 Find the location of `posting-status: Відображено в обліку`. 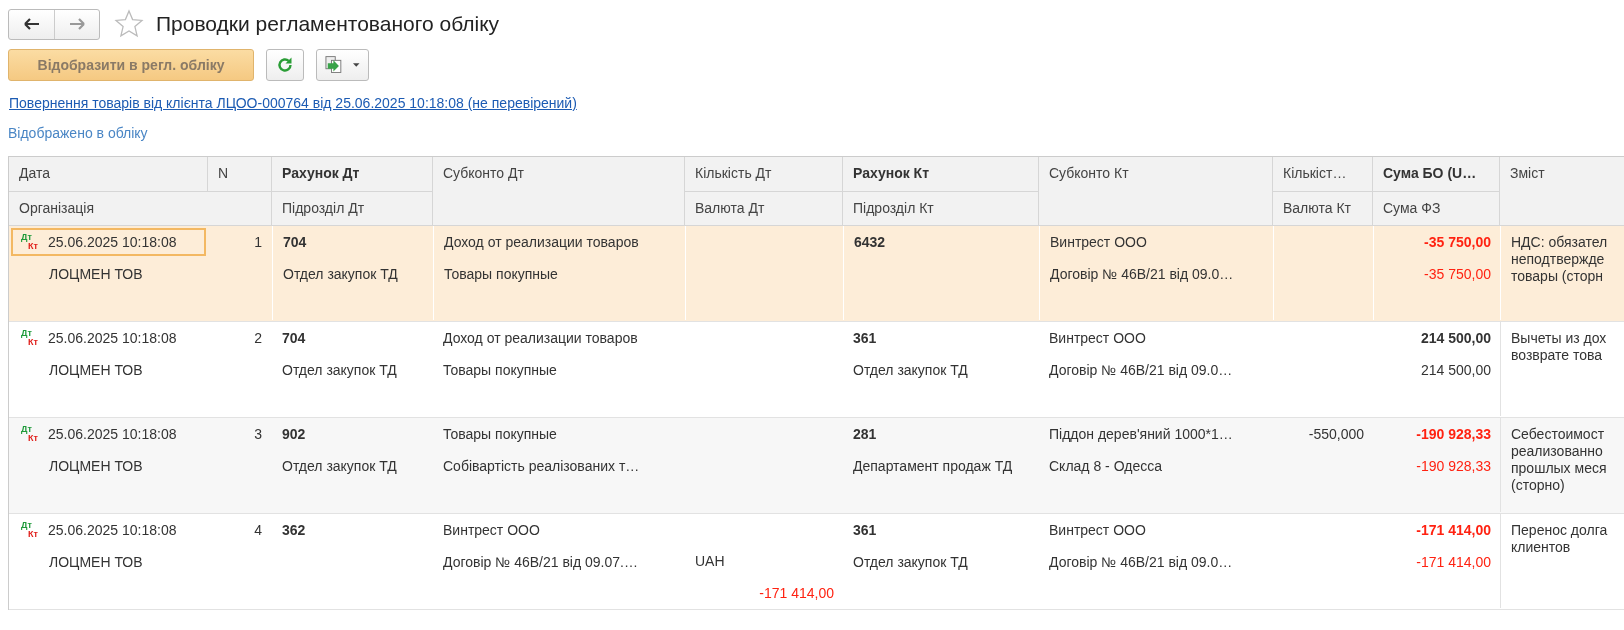

posting-status: Відображено в обліку is located at coordinates (78, 132).